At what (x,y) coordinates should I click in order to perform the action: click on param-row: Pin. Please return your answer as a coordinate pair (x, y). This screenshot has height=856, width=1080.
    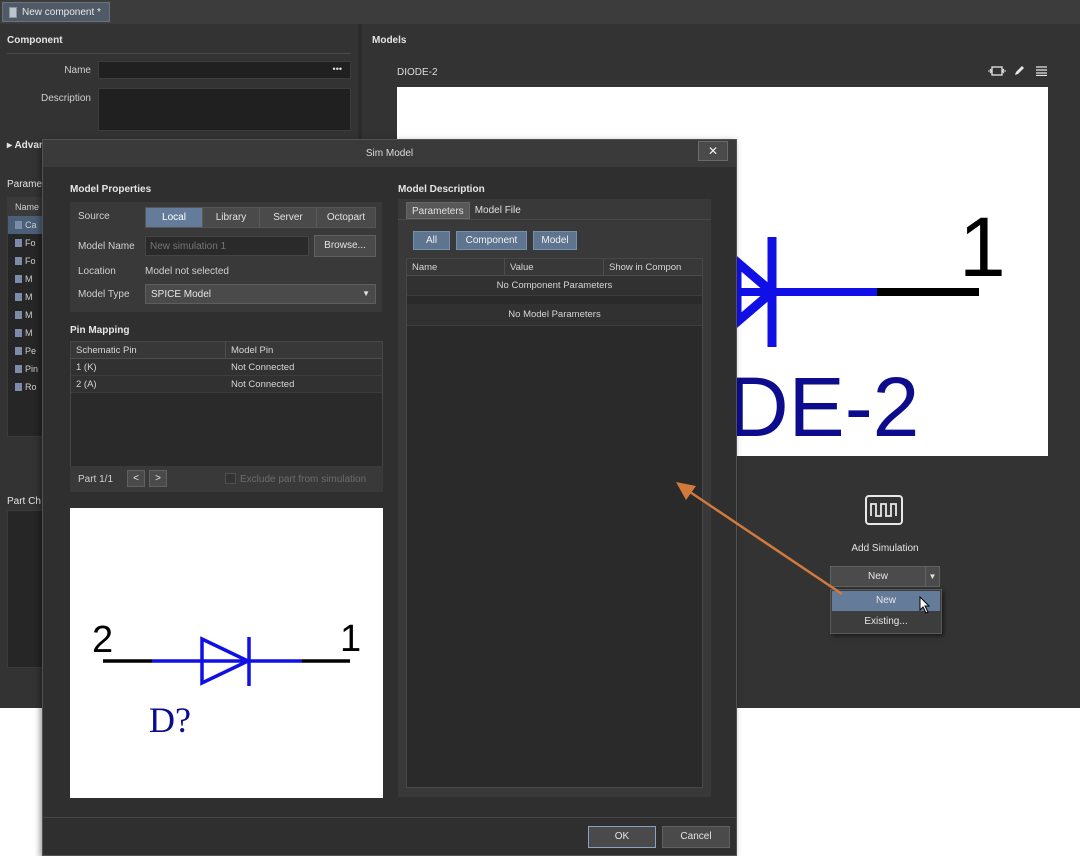
    Looking at the image, I should click on (26, 369).